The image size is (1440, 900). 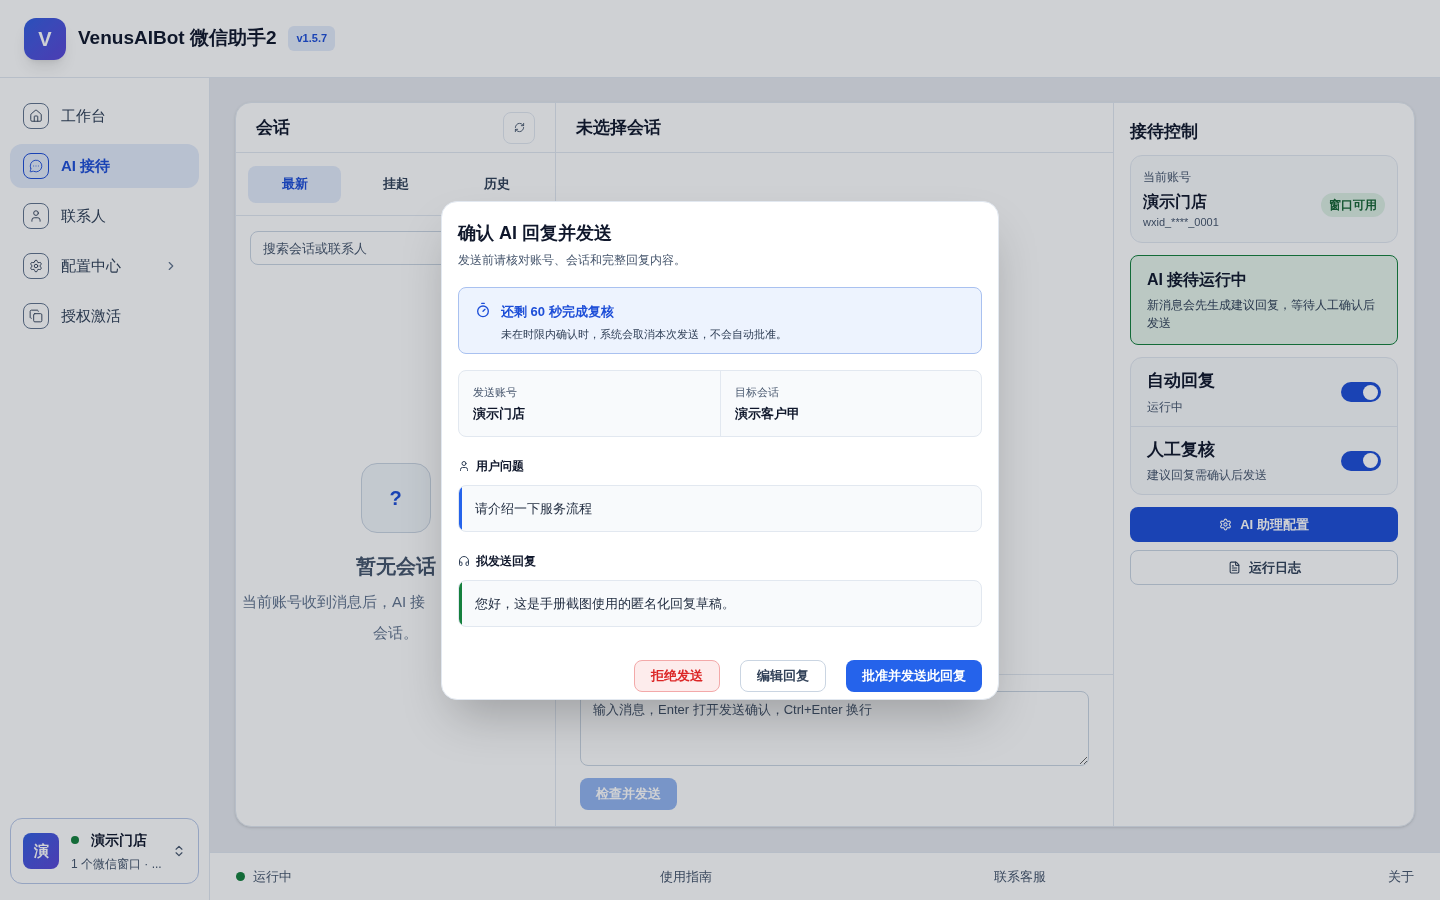 What do you see at coordinates (41, 851) in the screenshot?
I see `account-avatar: 演` at bounding box center [41, 851].